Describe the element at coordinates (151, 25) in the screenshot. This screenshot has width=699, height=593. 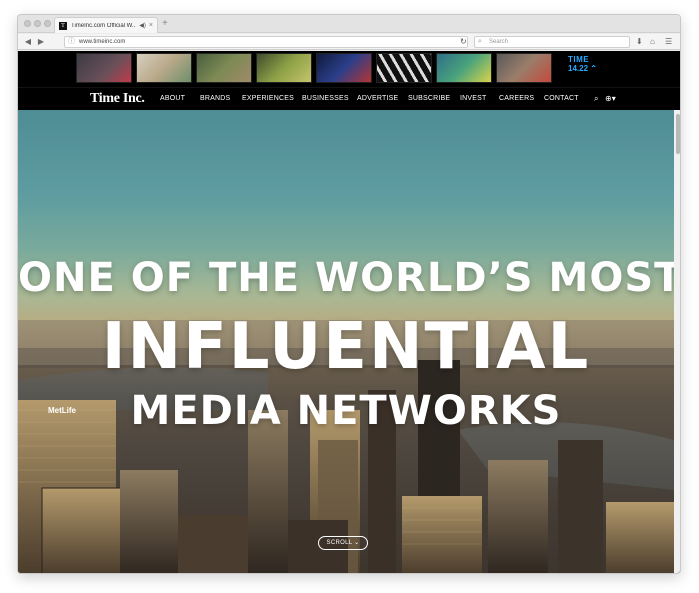
I see `close-tab-icon: ×` at that location.